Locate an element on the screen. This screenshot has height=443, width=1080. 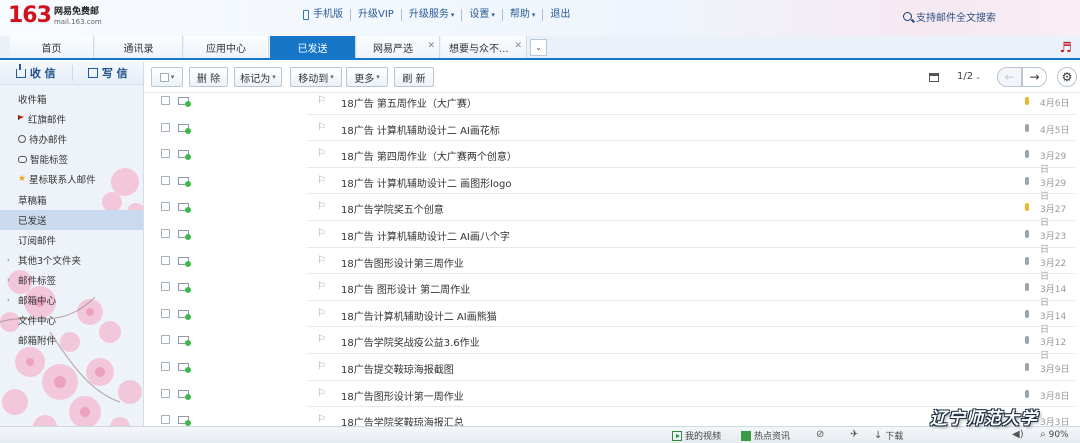
sidebar-folder-7: 订阅邮件 is located at coordinates (71, 240).